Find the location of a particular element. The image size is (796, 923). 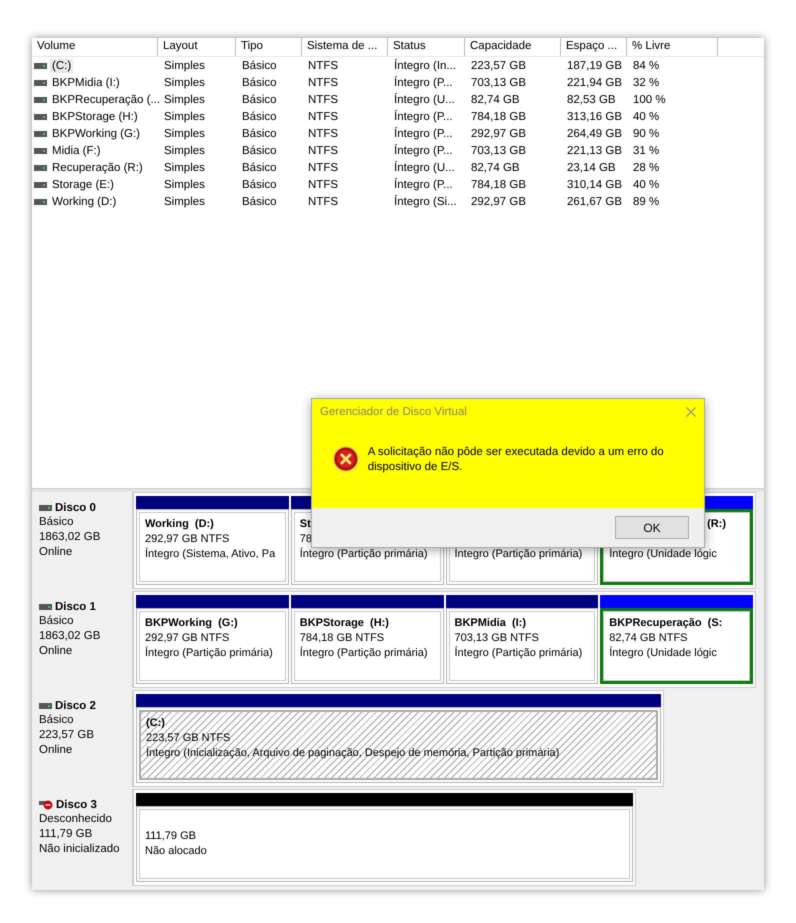

table-cell: 221,94 GB is located at coordinates (594, 82).